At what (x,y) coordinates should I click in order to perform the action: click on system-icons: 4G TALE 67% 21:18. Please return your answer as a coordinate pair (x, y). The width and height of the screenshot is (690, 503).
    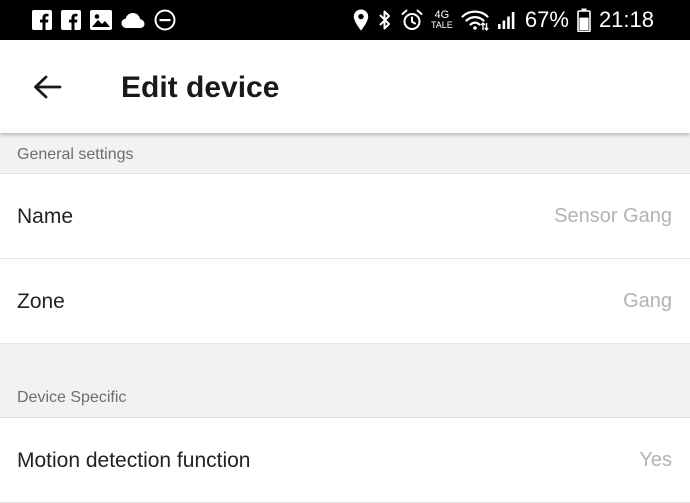
    Looking at the image, I should click on (499, 20).